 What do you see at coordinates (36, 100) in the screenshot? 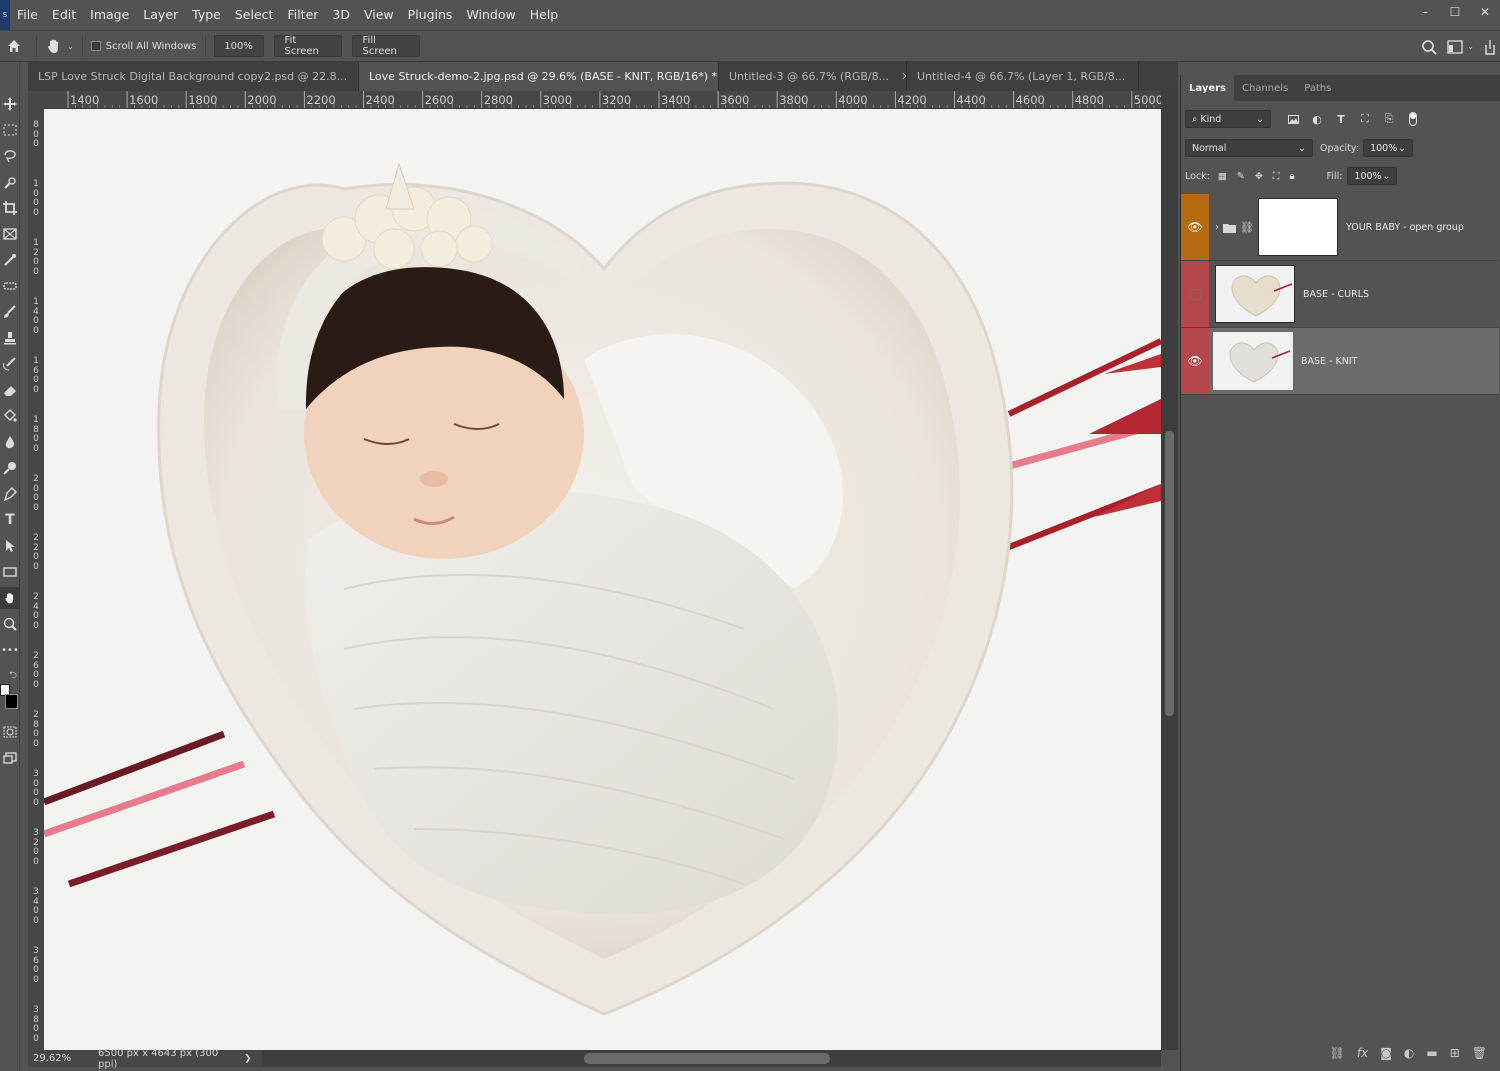
I see `ruler-corner` at bounding box center [36, 100].